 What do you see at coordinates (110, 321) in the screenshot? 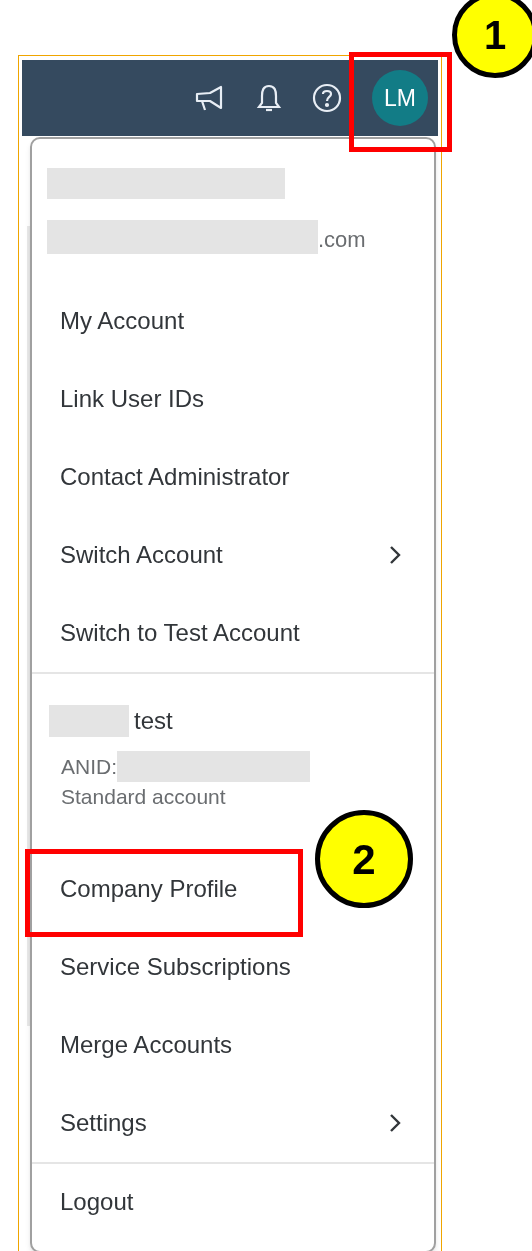
I see `menu-item: My Account` at bounding box center [110, 321].